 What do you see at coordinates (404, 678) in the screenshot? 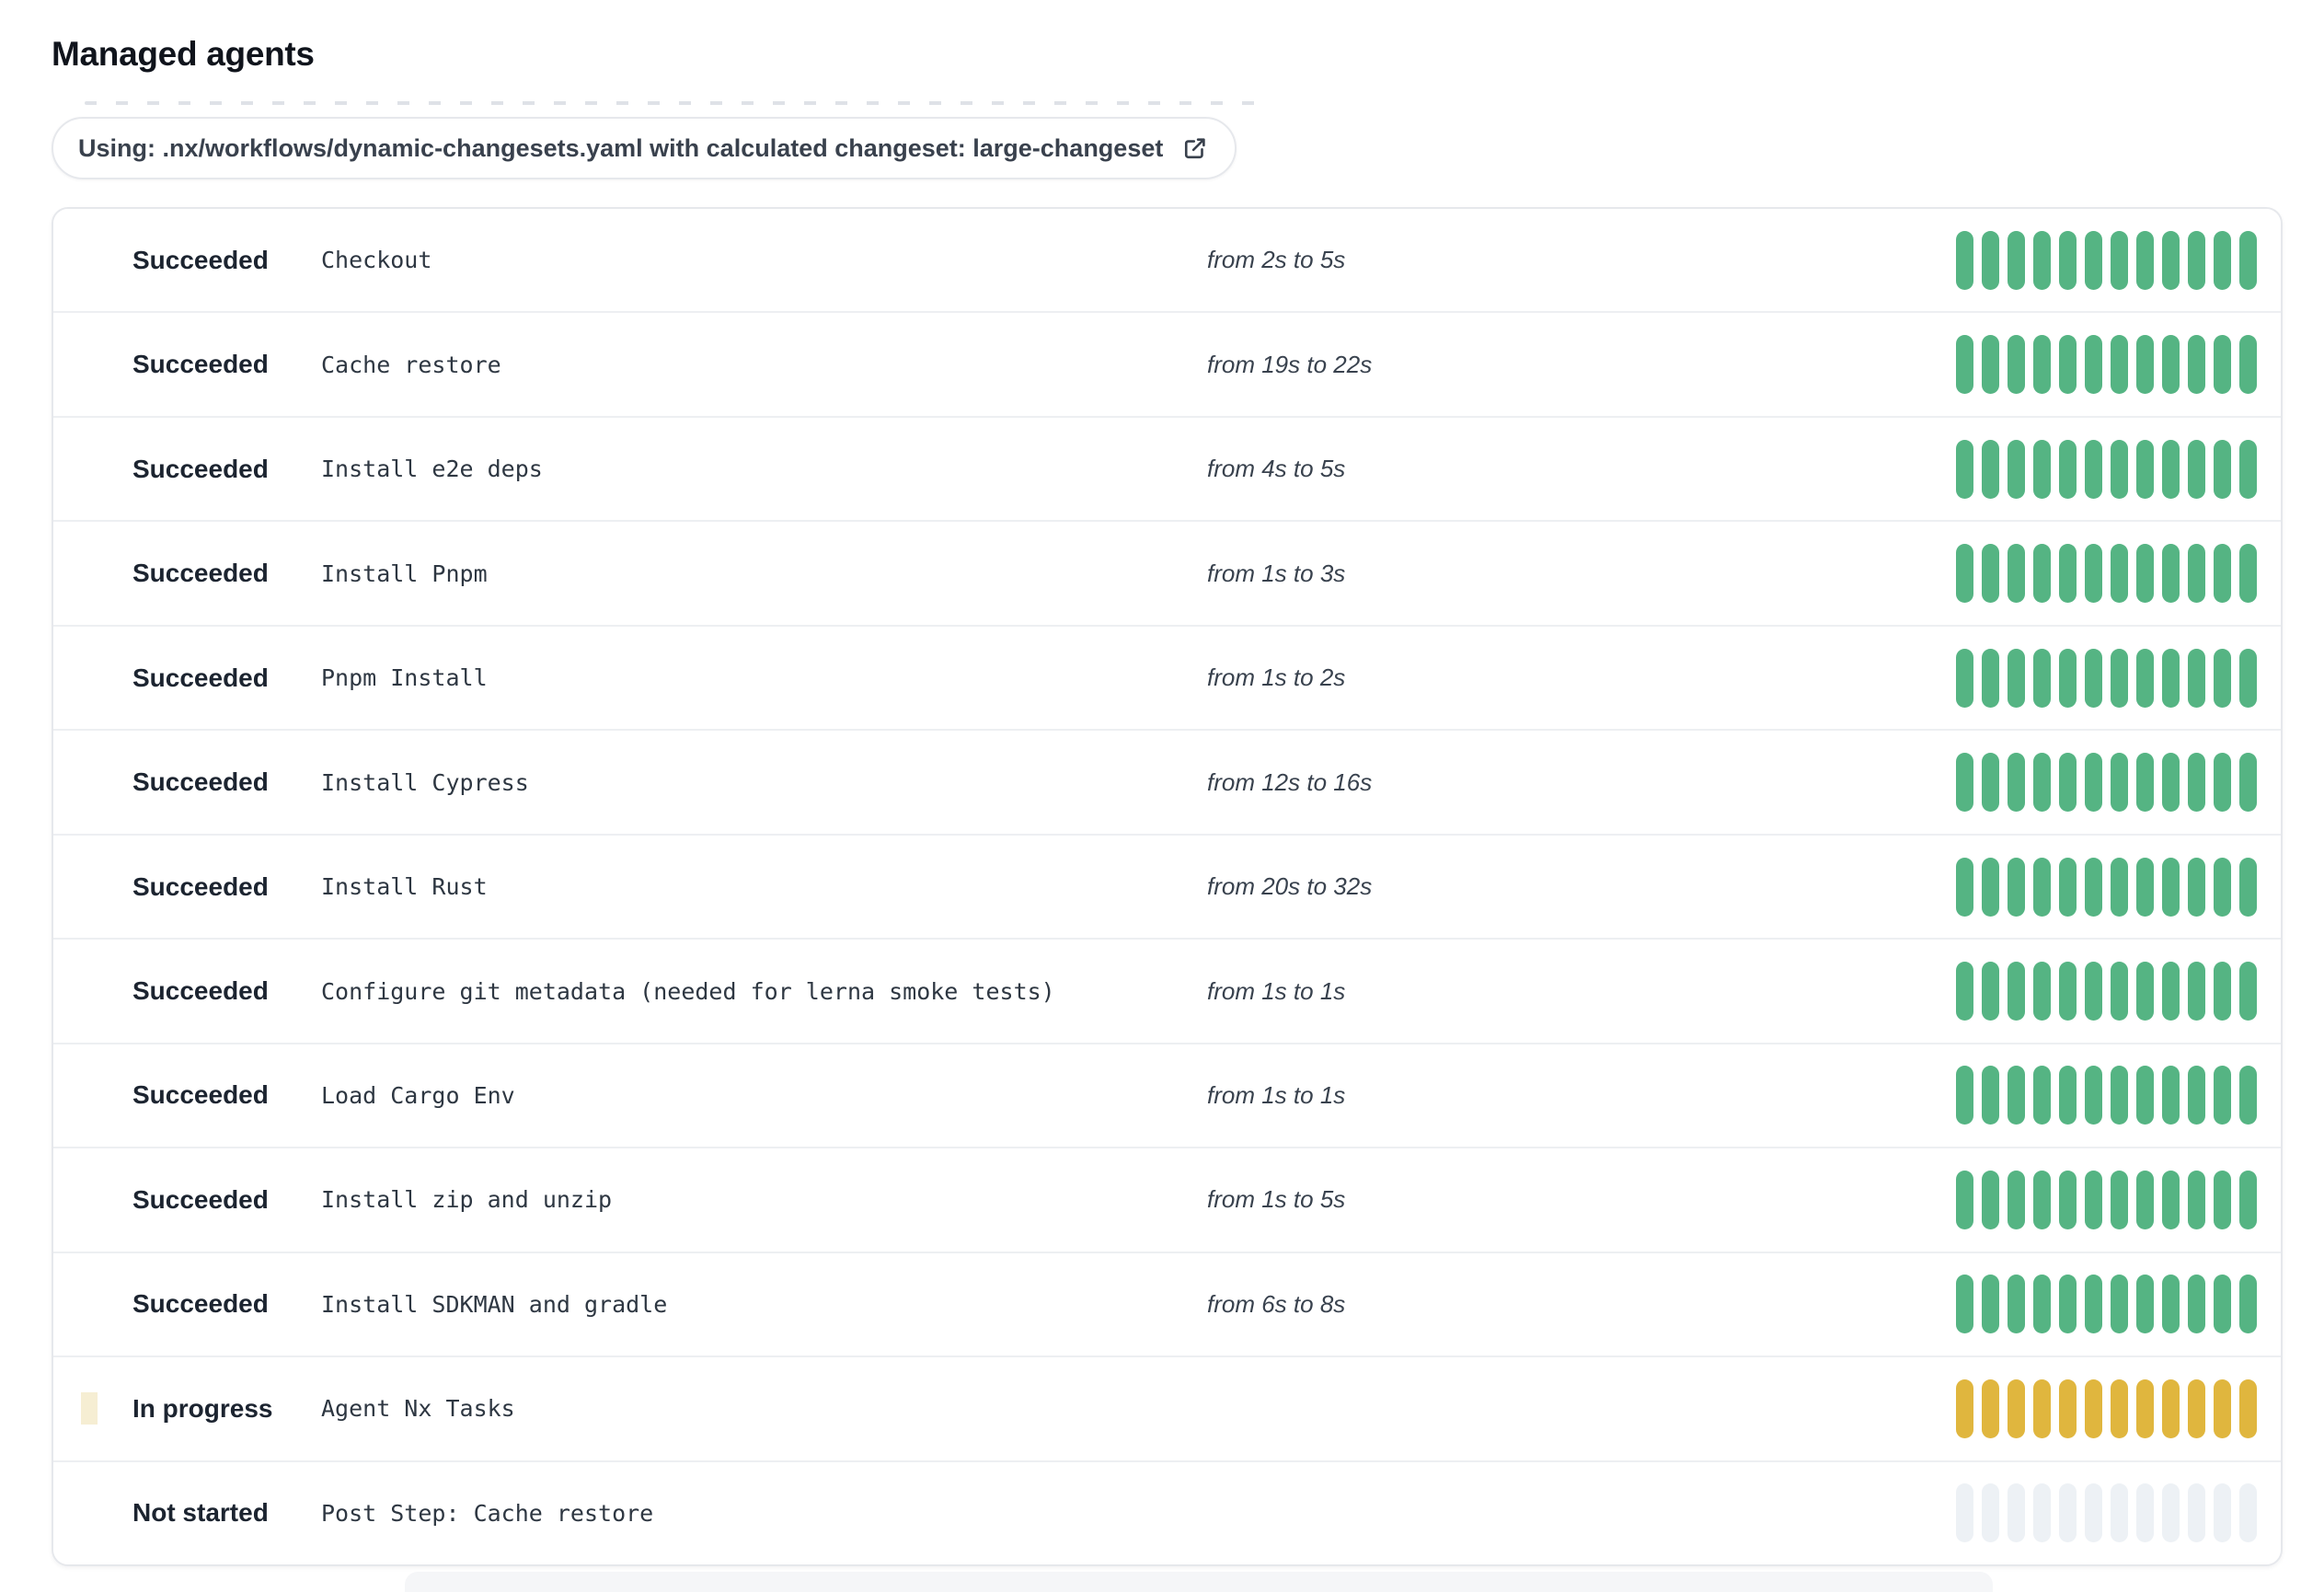
I see `step-name: Pnpm Install` at bounding box center [404, 678].